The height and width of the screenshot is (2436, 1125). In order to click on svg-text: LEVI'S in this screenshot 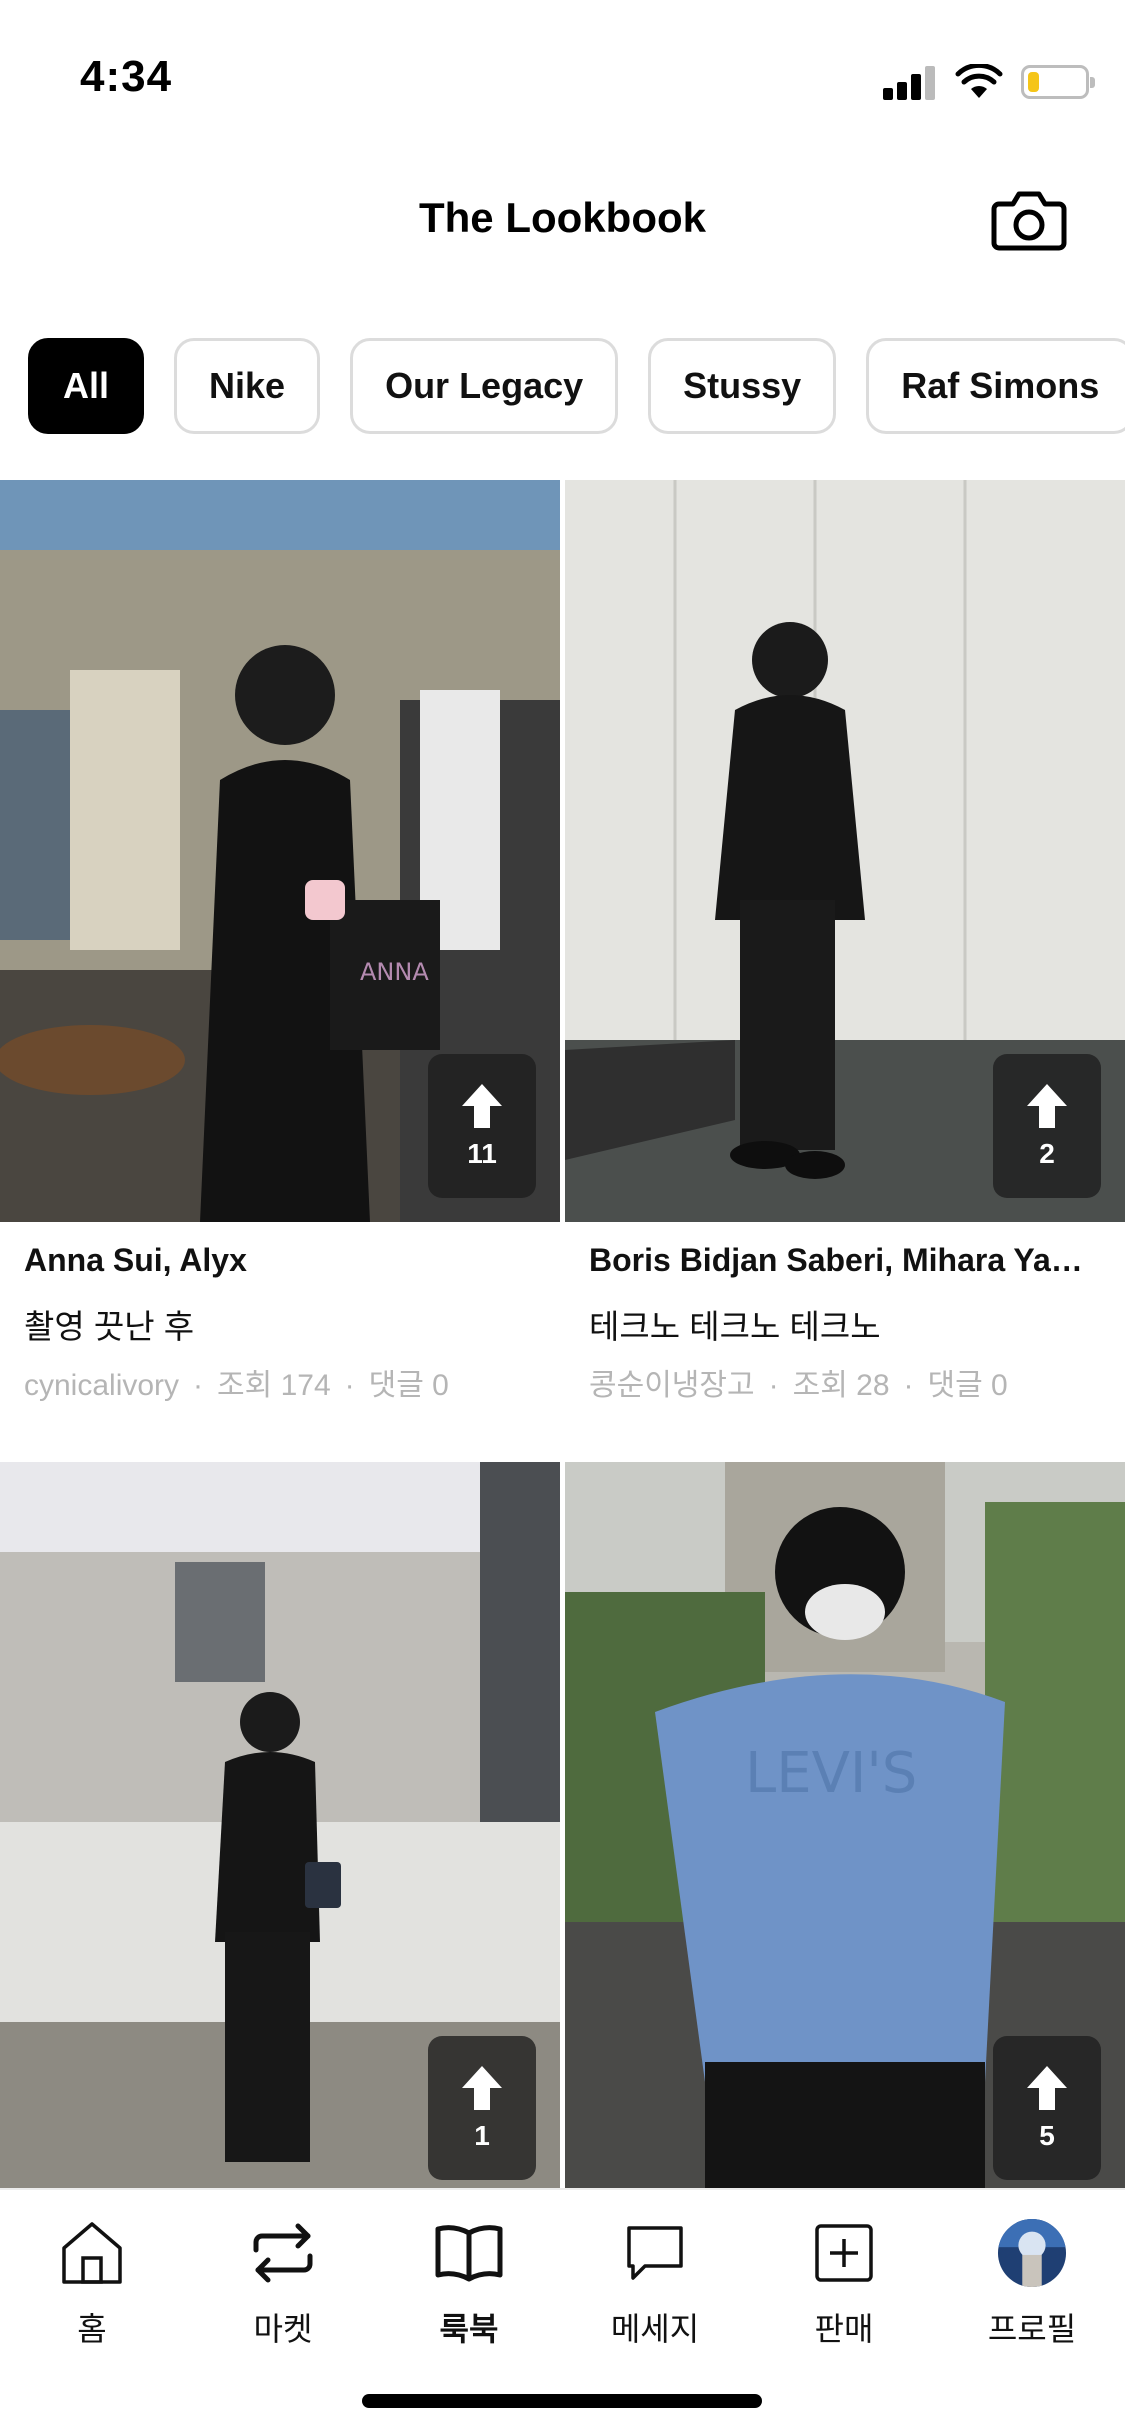, I will do `click(831, 1773)`.